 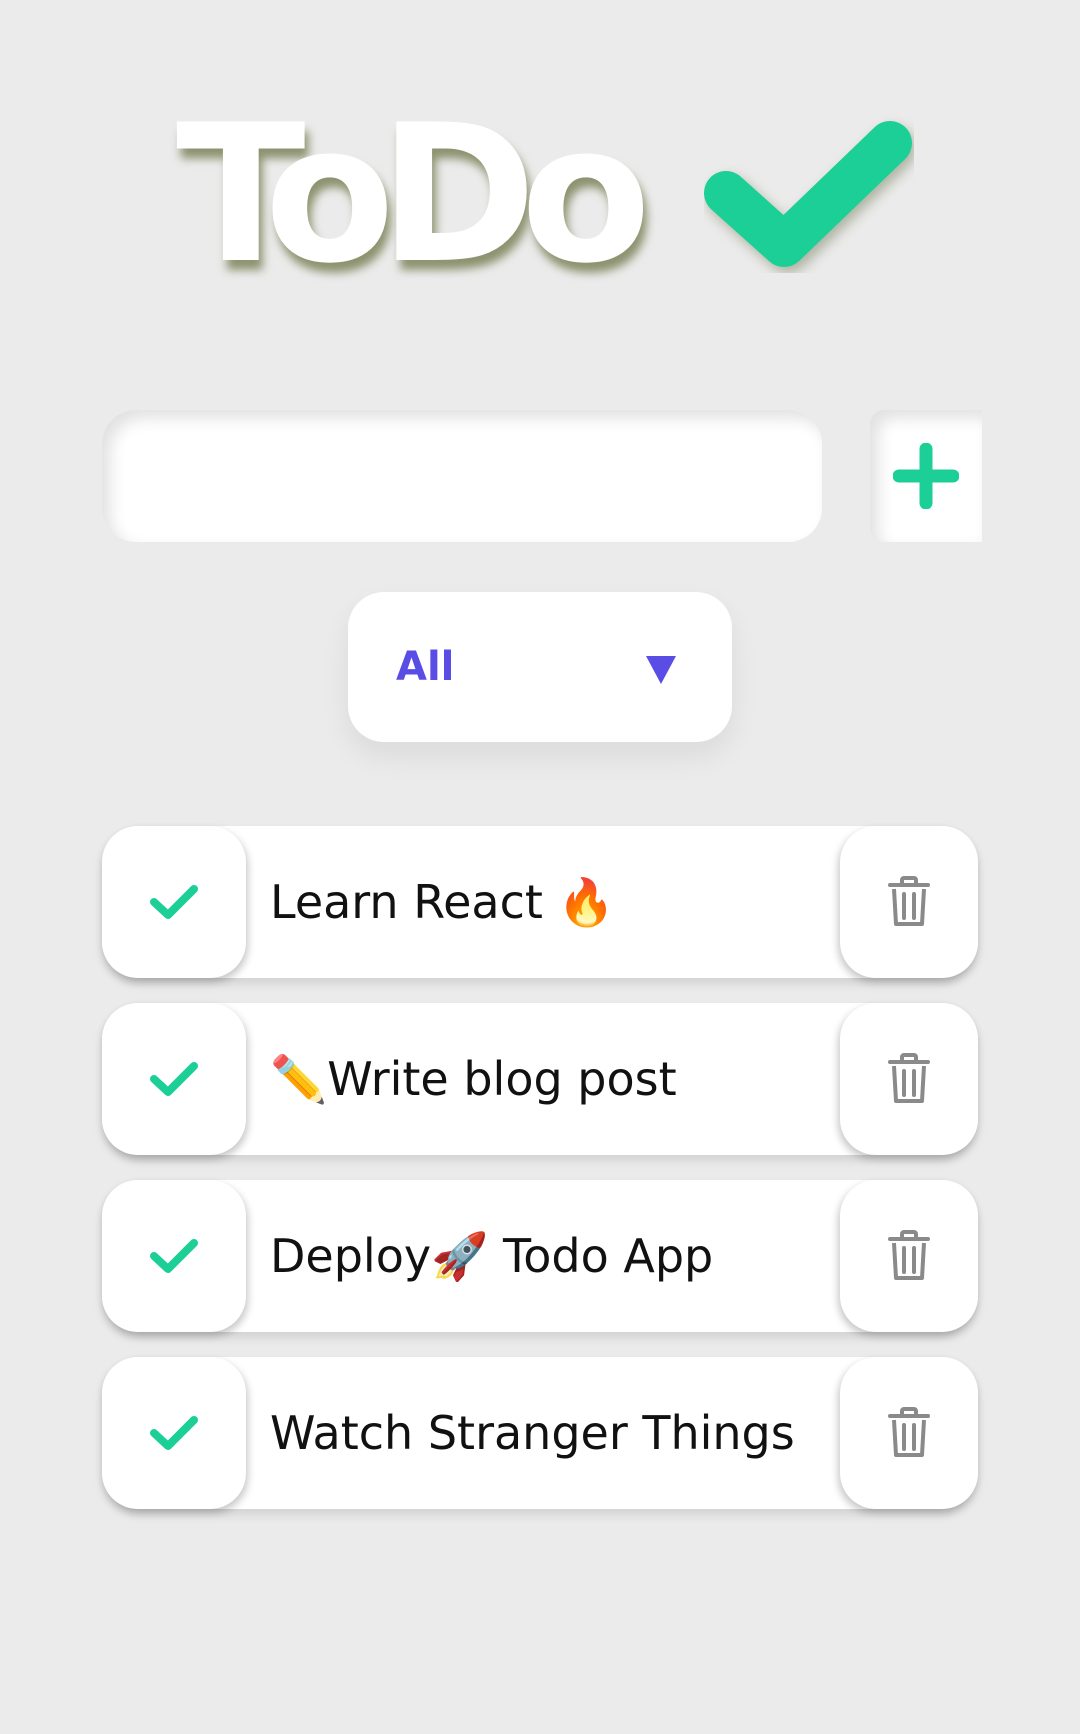 I want to click on todo-item: Learn React 🔥, so click(x=540, y=902).